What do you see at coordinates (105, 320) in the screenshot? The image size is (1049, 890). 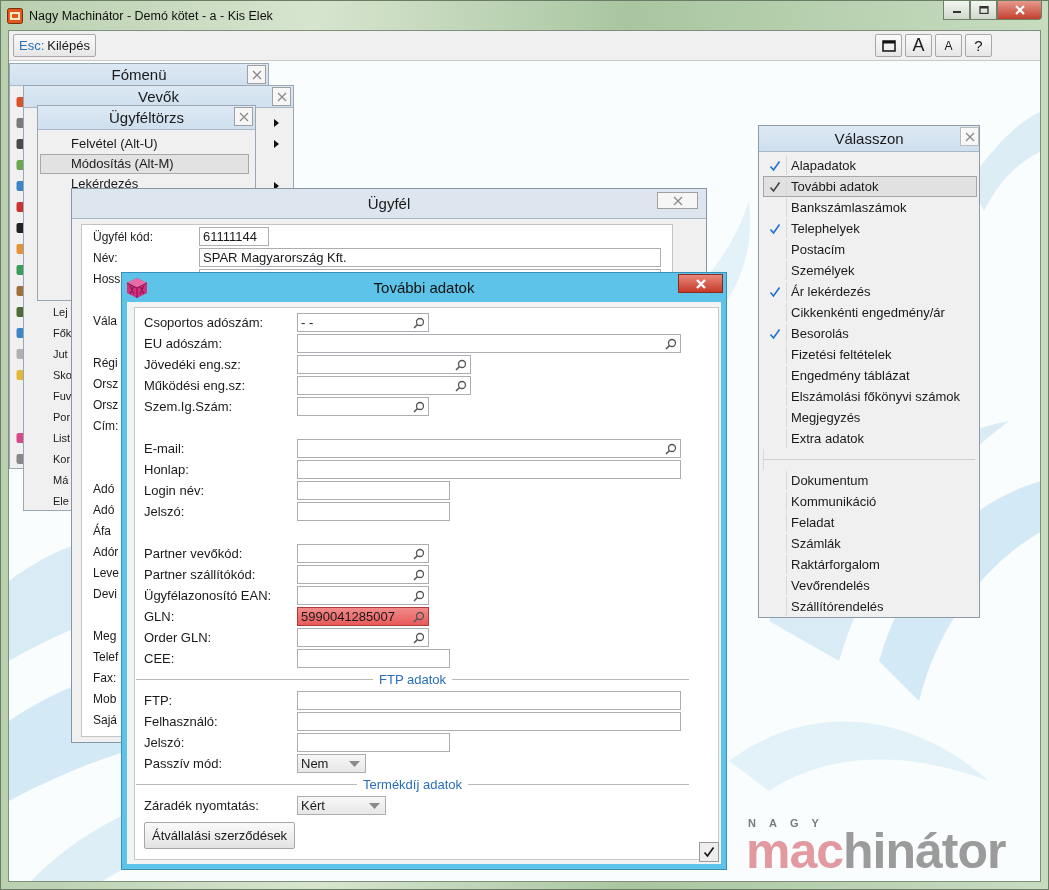 I see `field-label: Vála` at bounding box center [105, 320].